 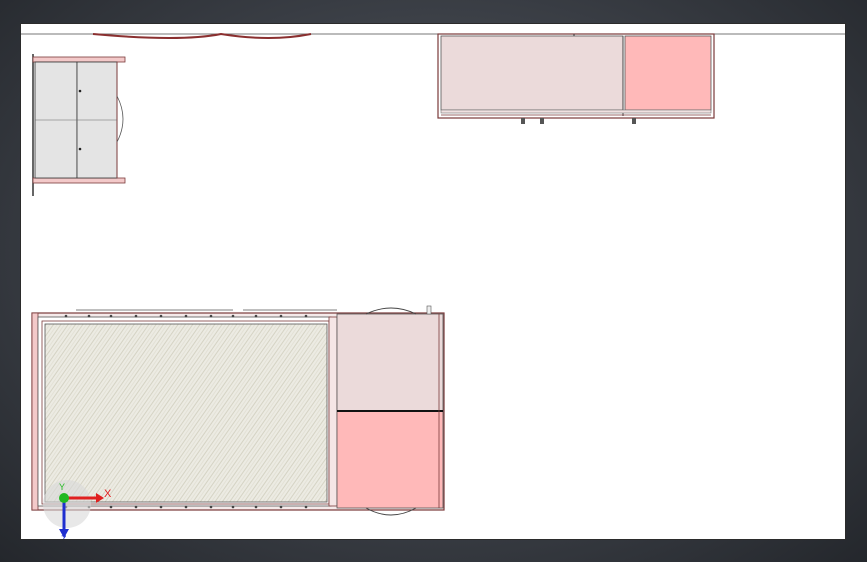 What do you see at coordinates (64, 498) in the screenshot?
I see `y-axis-dot` at bounding box center [64, 498].